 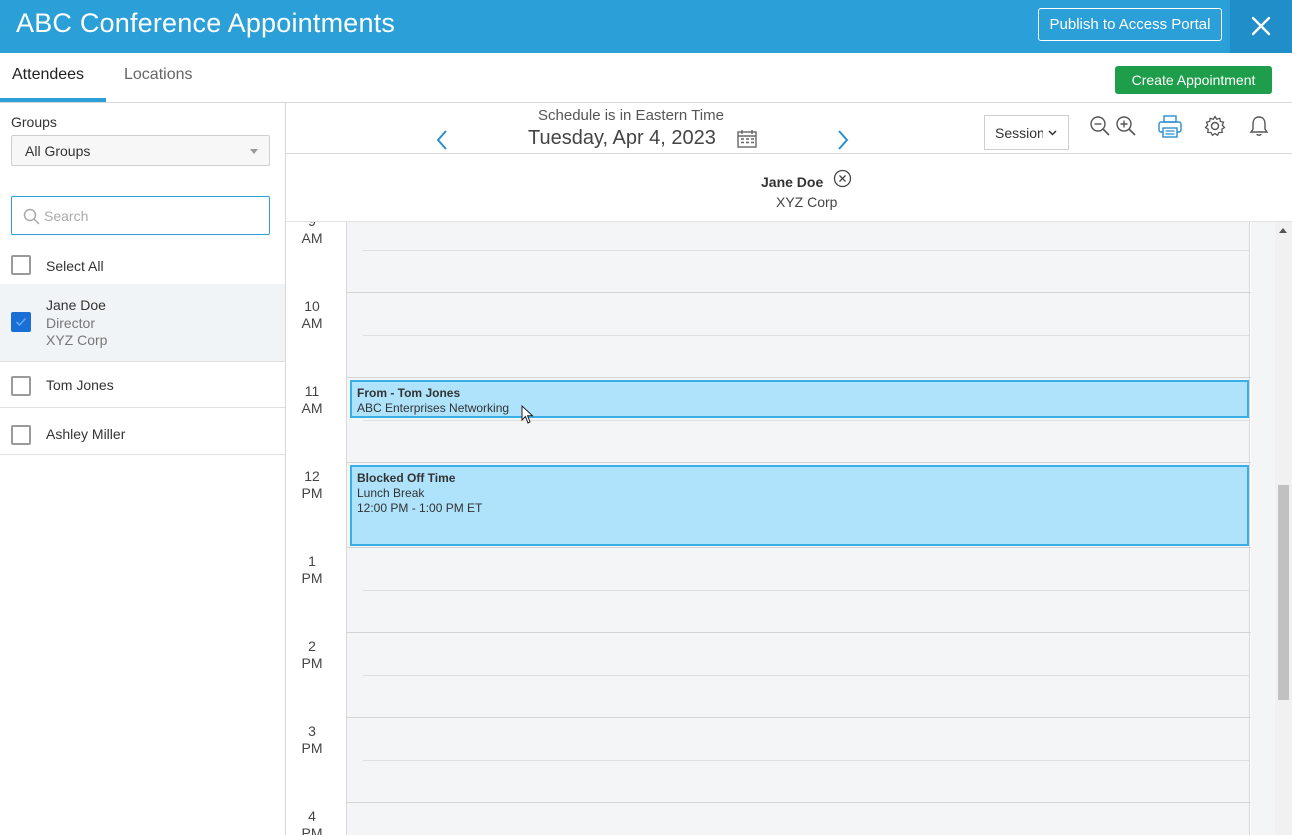 I want to click on next-day-arrow-icon, so click(x=843, y=140).